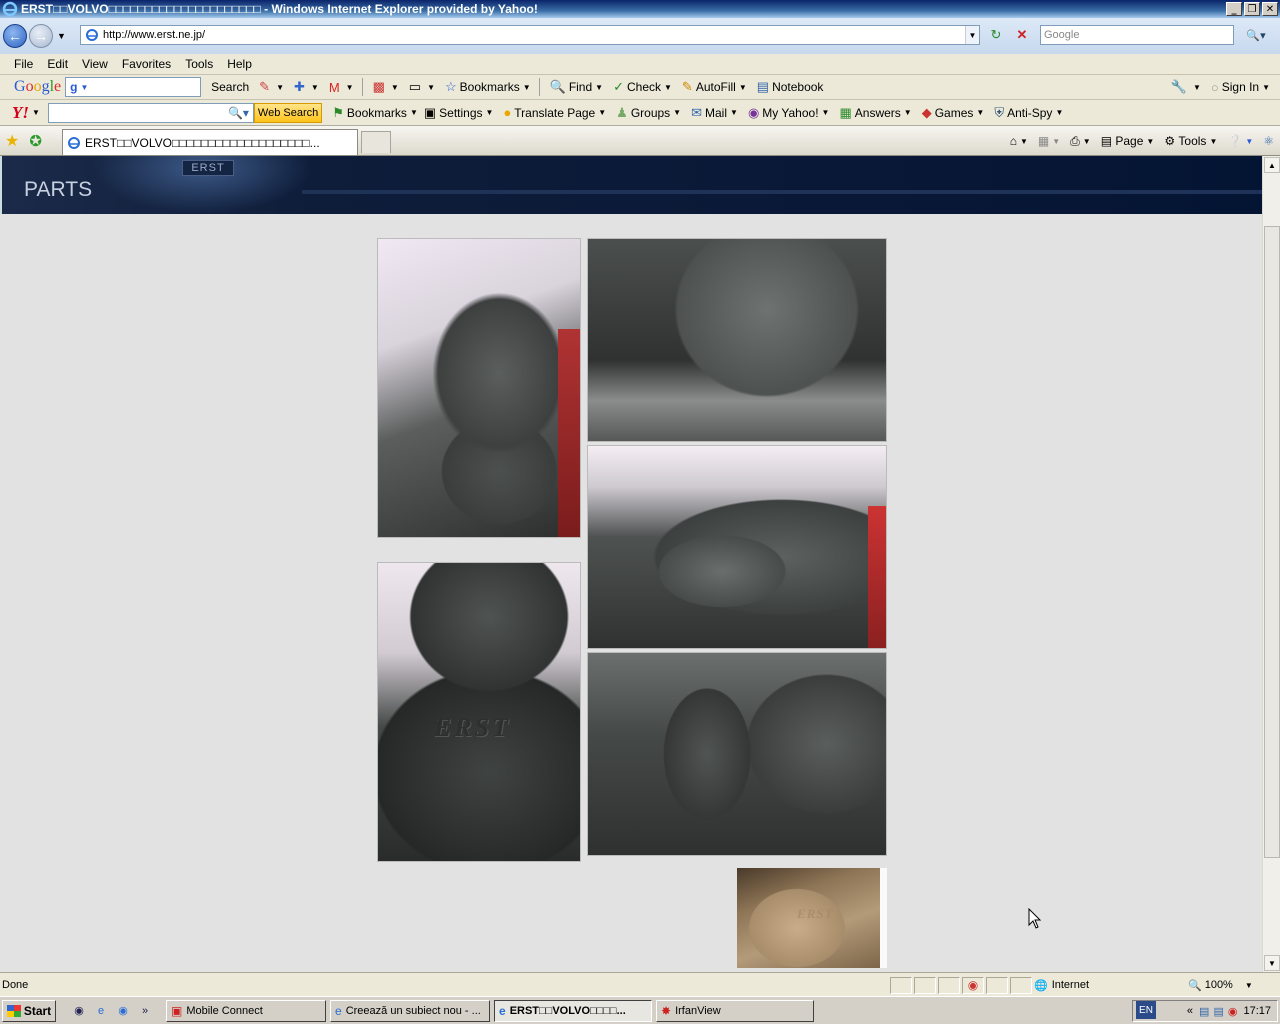 This screenshot has height=1024, width=1280. What do you see at coordinates (145, 1011) in the screenshot?
I see `quicklaunch-more-icon: »` at bounding box center [145, 1011].